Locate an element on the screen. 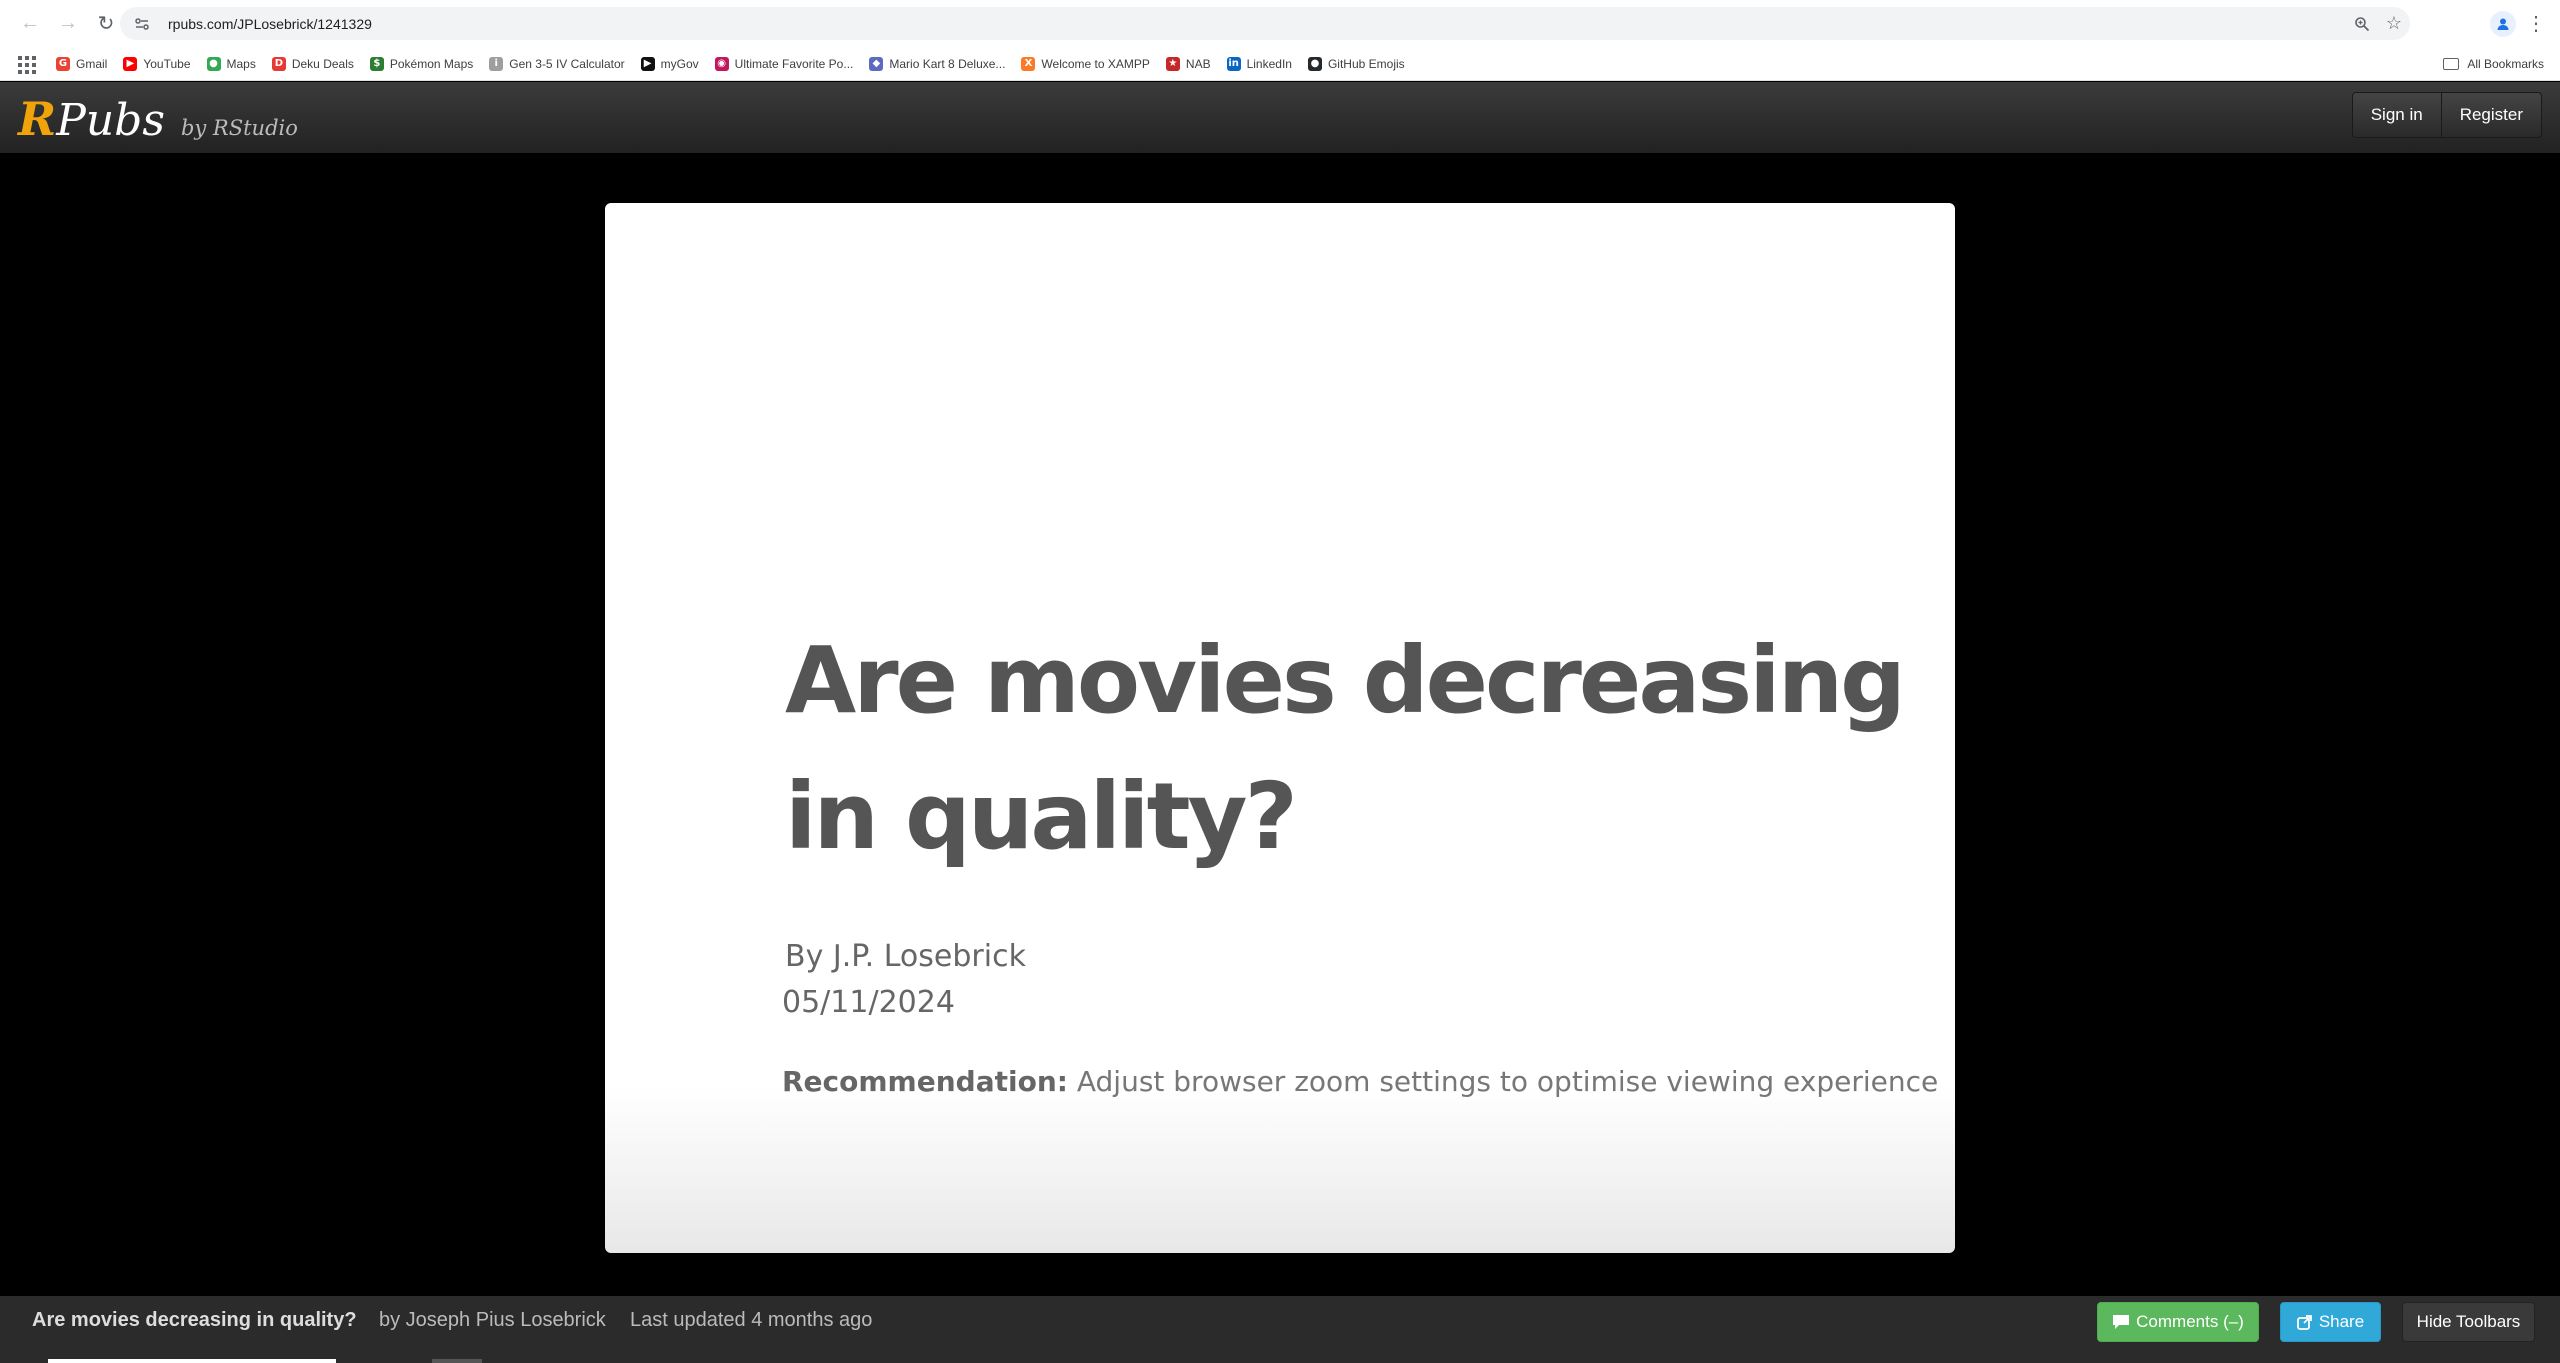 Image resolution: width=2560 pixels, height=1363 pixels. bookmark-label: LinkedIn is located at coordinates (1269, 63).